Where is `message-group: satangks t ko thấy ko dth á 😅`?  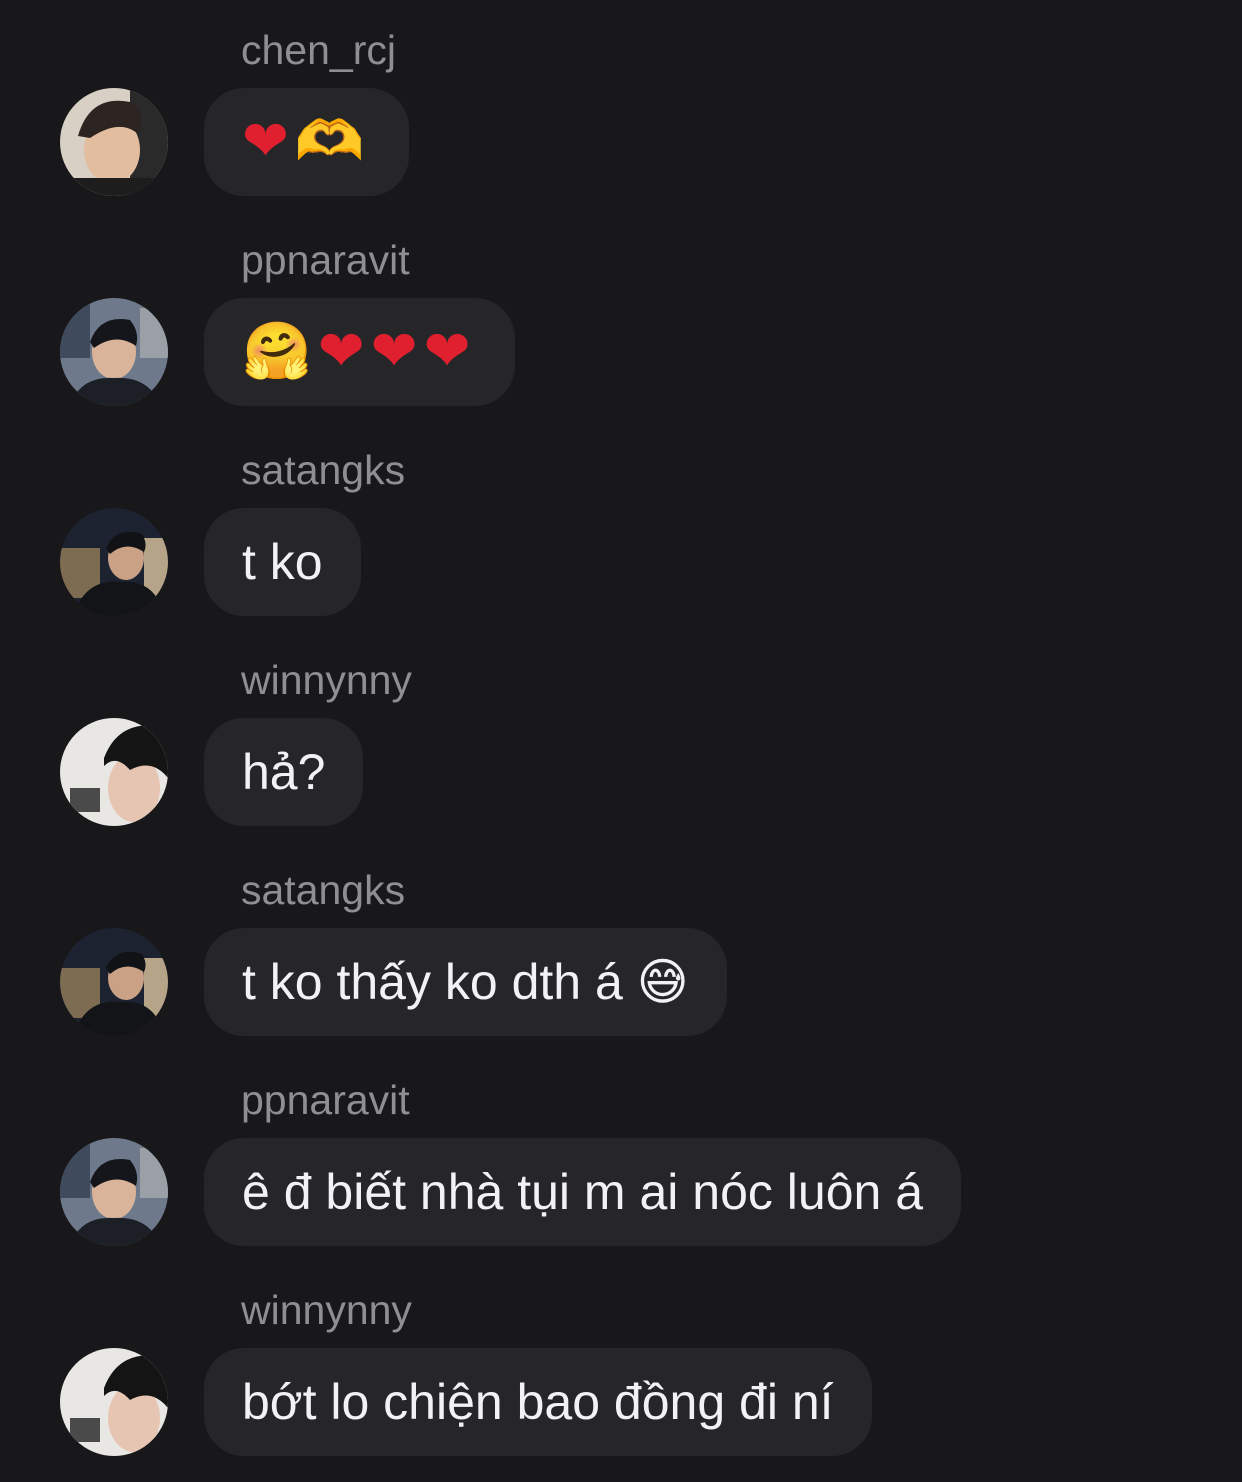 message-group: satangks t ko thấy ko dth á 😅 is located at coordinates (621, 945).